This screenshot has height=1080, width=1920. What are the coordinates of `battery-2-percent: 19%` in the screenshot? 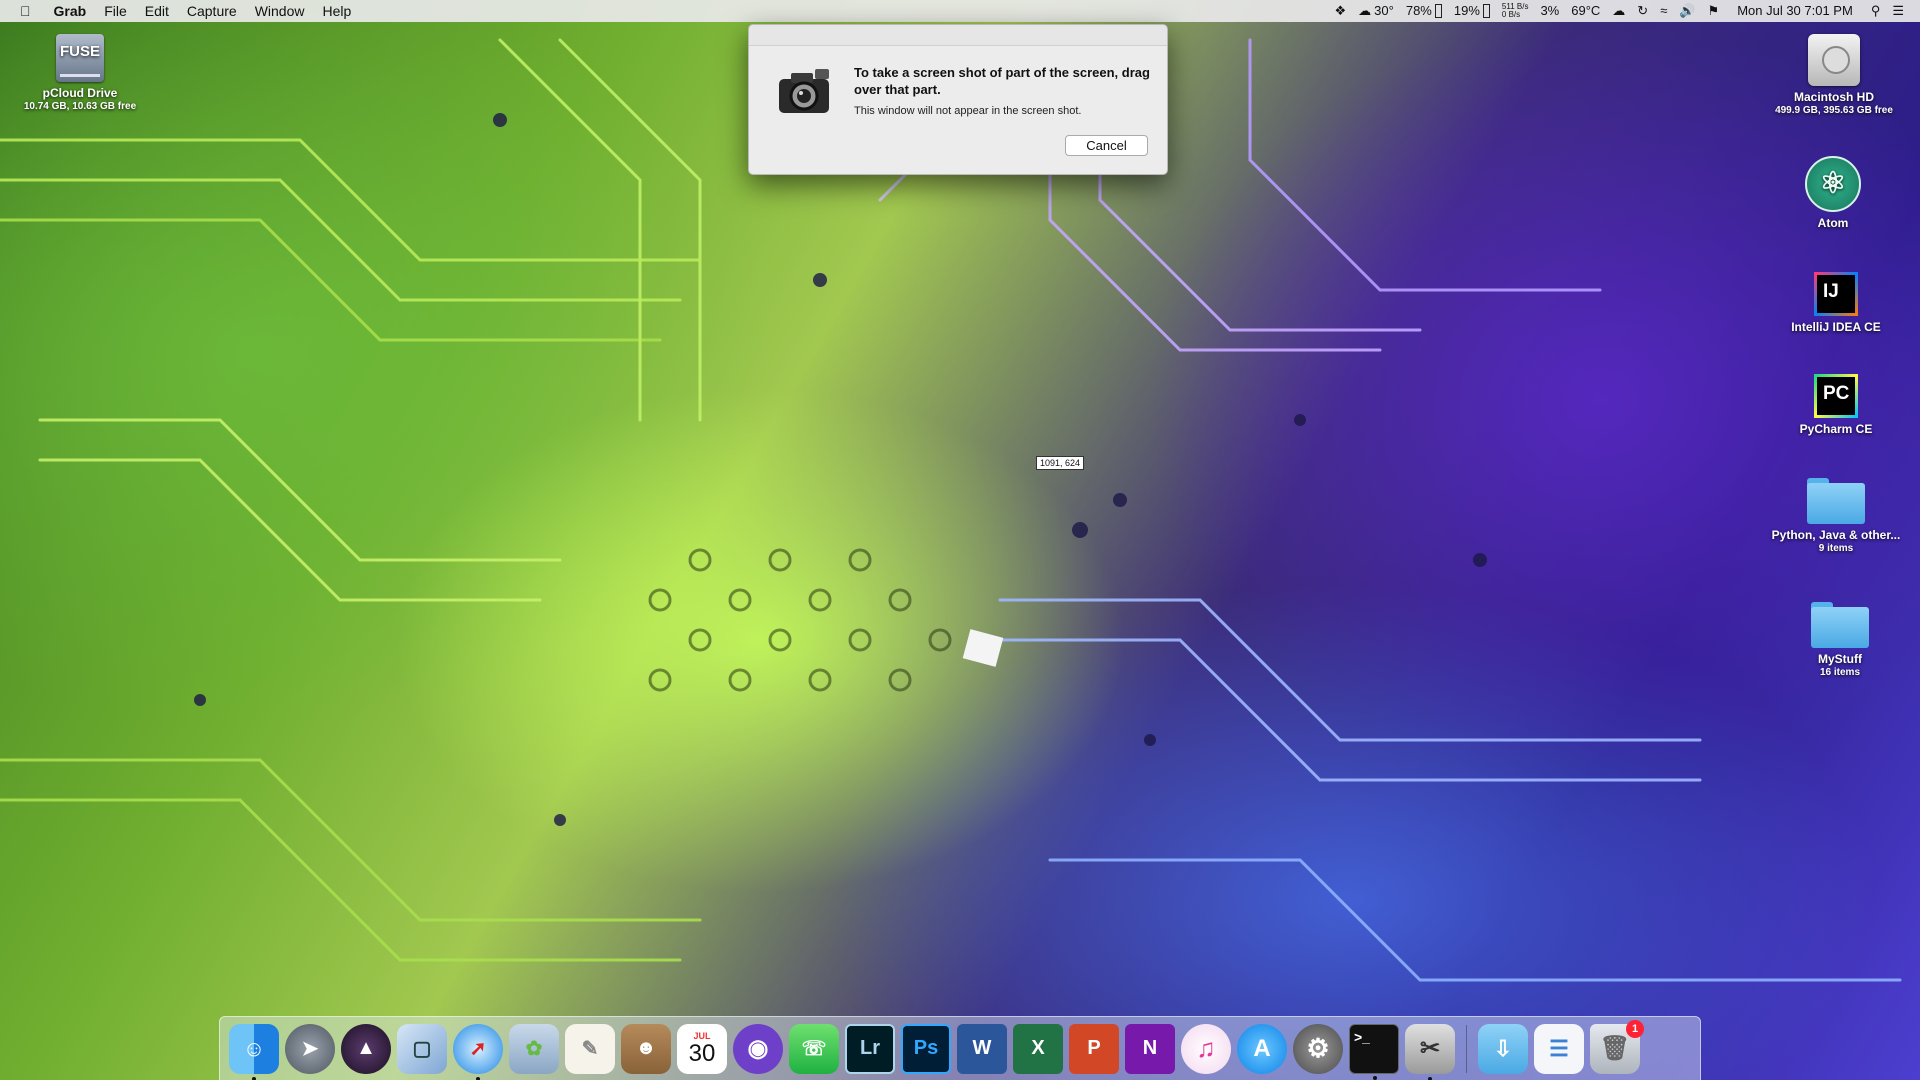 It's located at (1466, 10).